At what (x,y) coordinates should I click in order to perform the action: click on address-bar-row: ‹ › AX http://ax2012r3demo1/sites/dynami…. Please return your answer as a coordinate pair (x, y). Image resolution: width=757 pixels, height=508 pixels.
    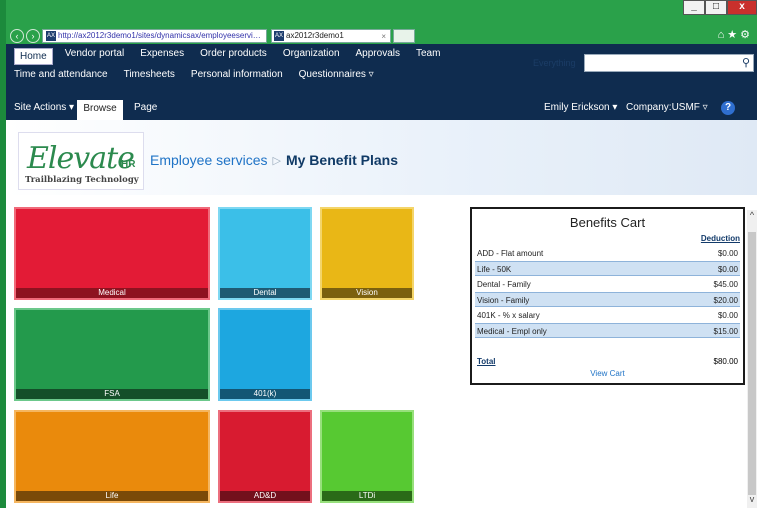
    Looking at the image, I should click on (212, 36).